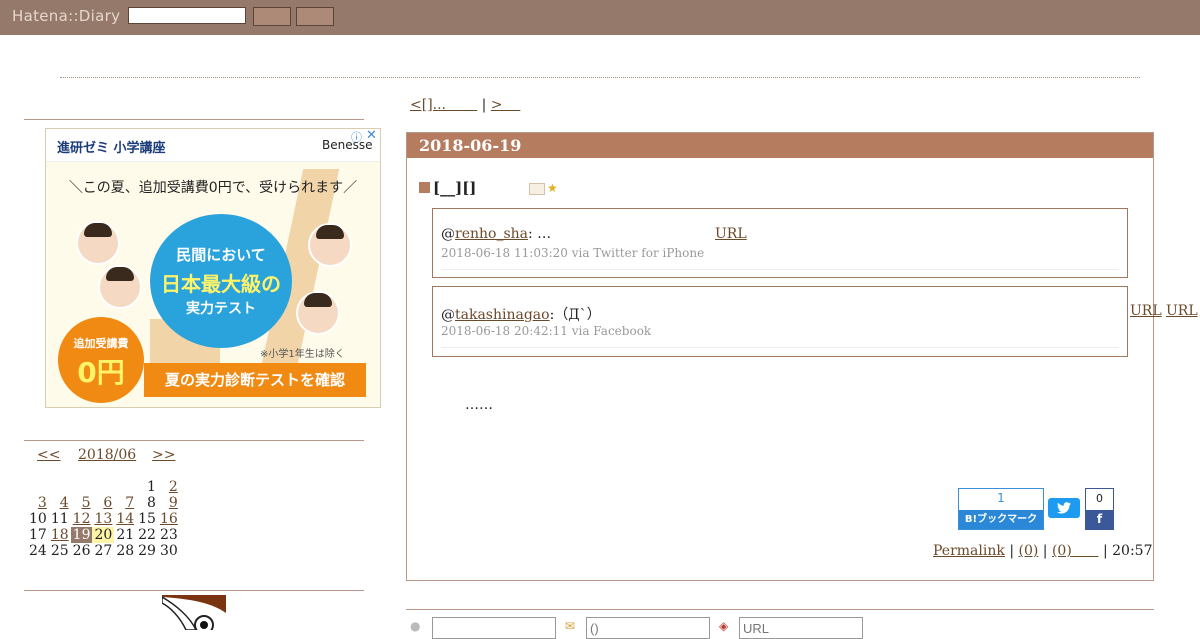 Image resolution: width=1200 pixels, height=639 pixels. I want to click on close-icon: ✕, so click(371, 136).